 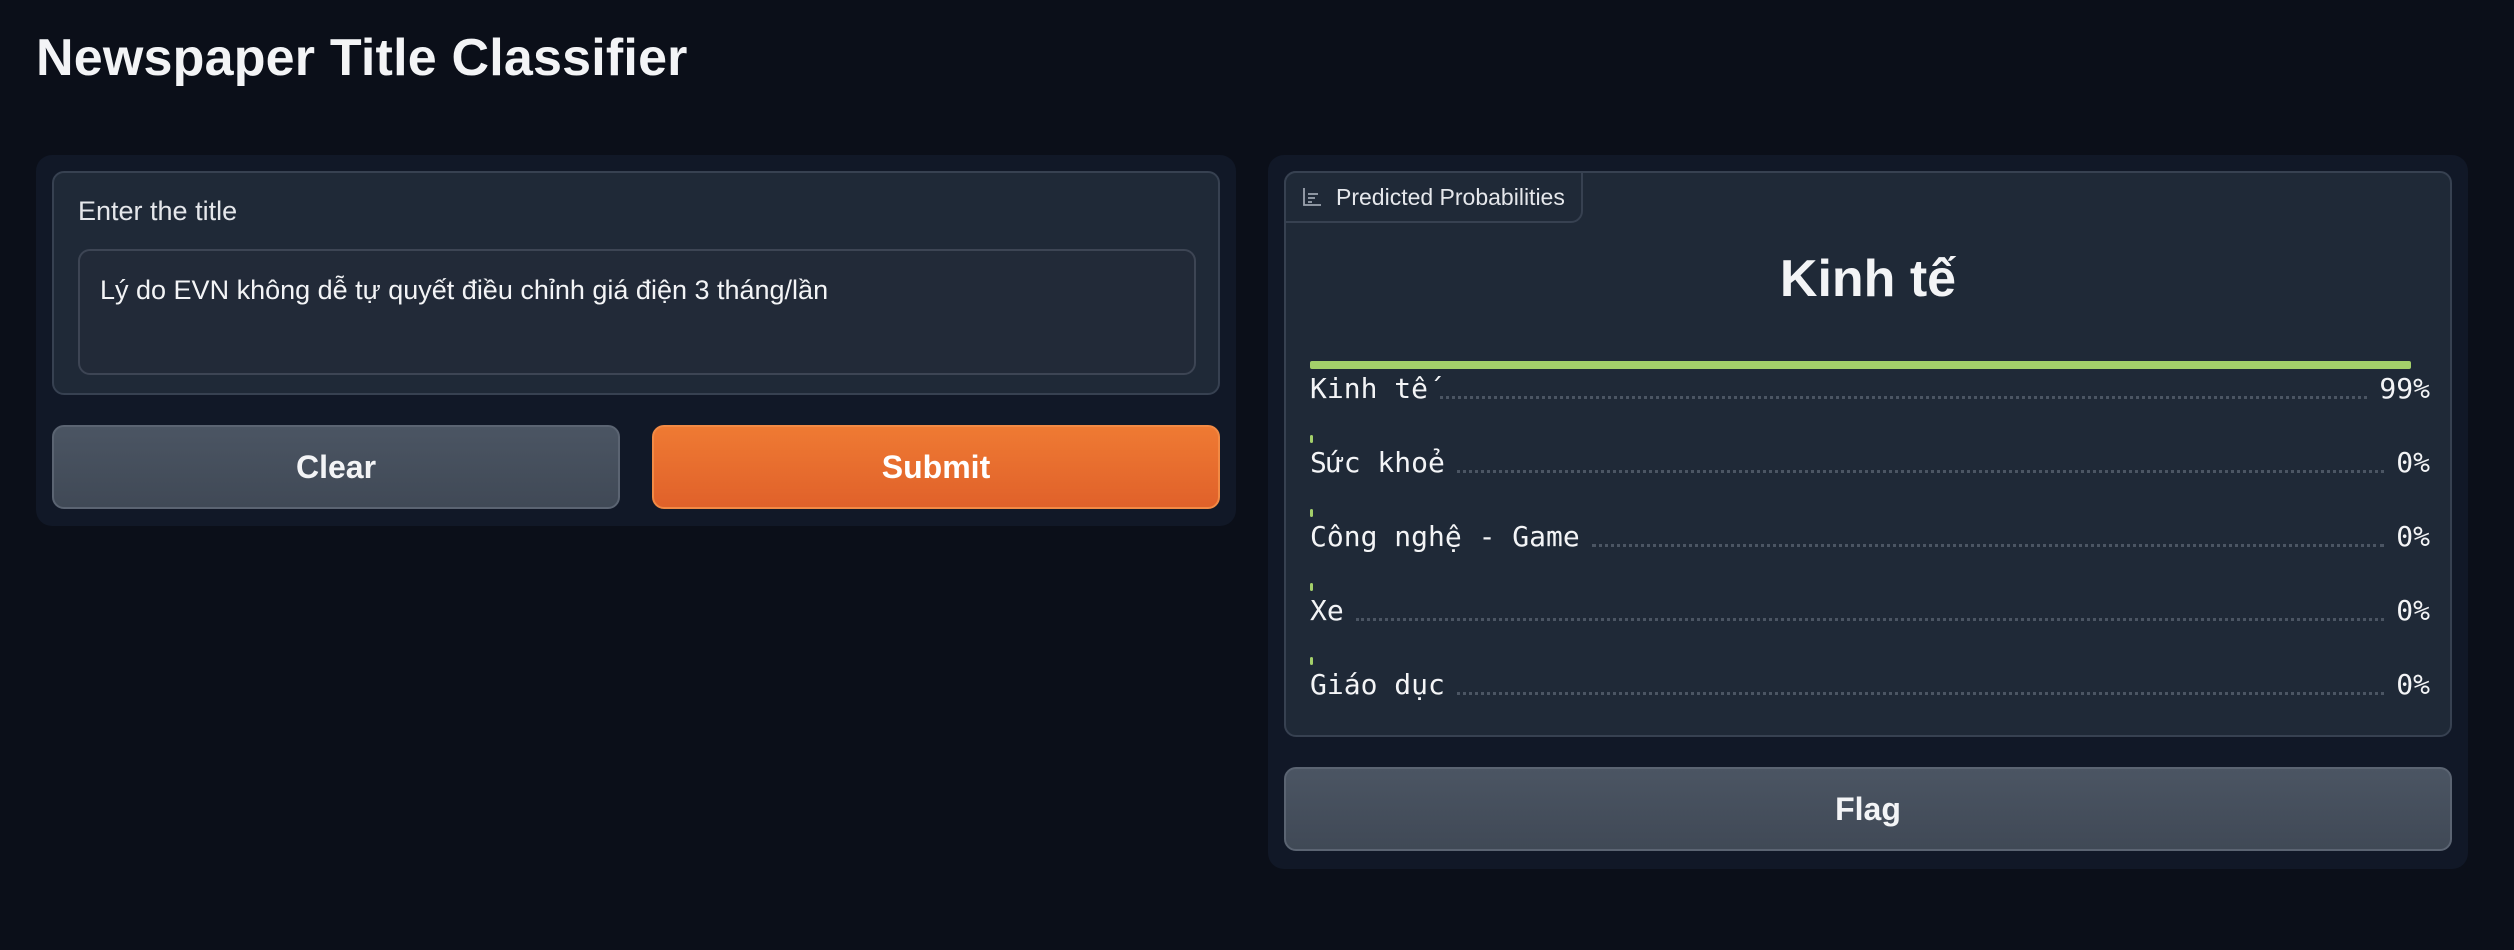 I want to click on confidence-label: Sức khoẻ, so click(x=1377, y=462).